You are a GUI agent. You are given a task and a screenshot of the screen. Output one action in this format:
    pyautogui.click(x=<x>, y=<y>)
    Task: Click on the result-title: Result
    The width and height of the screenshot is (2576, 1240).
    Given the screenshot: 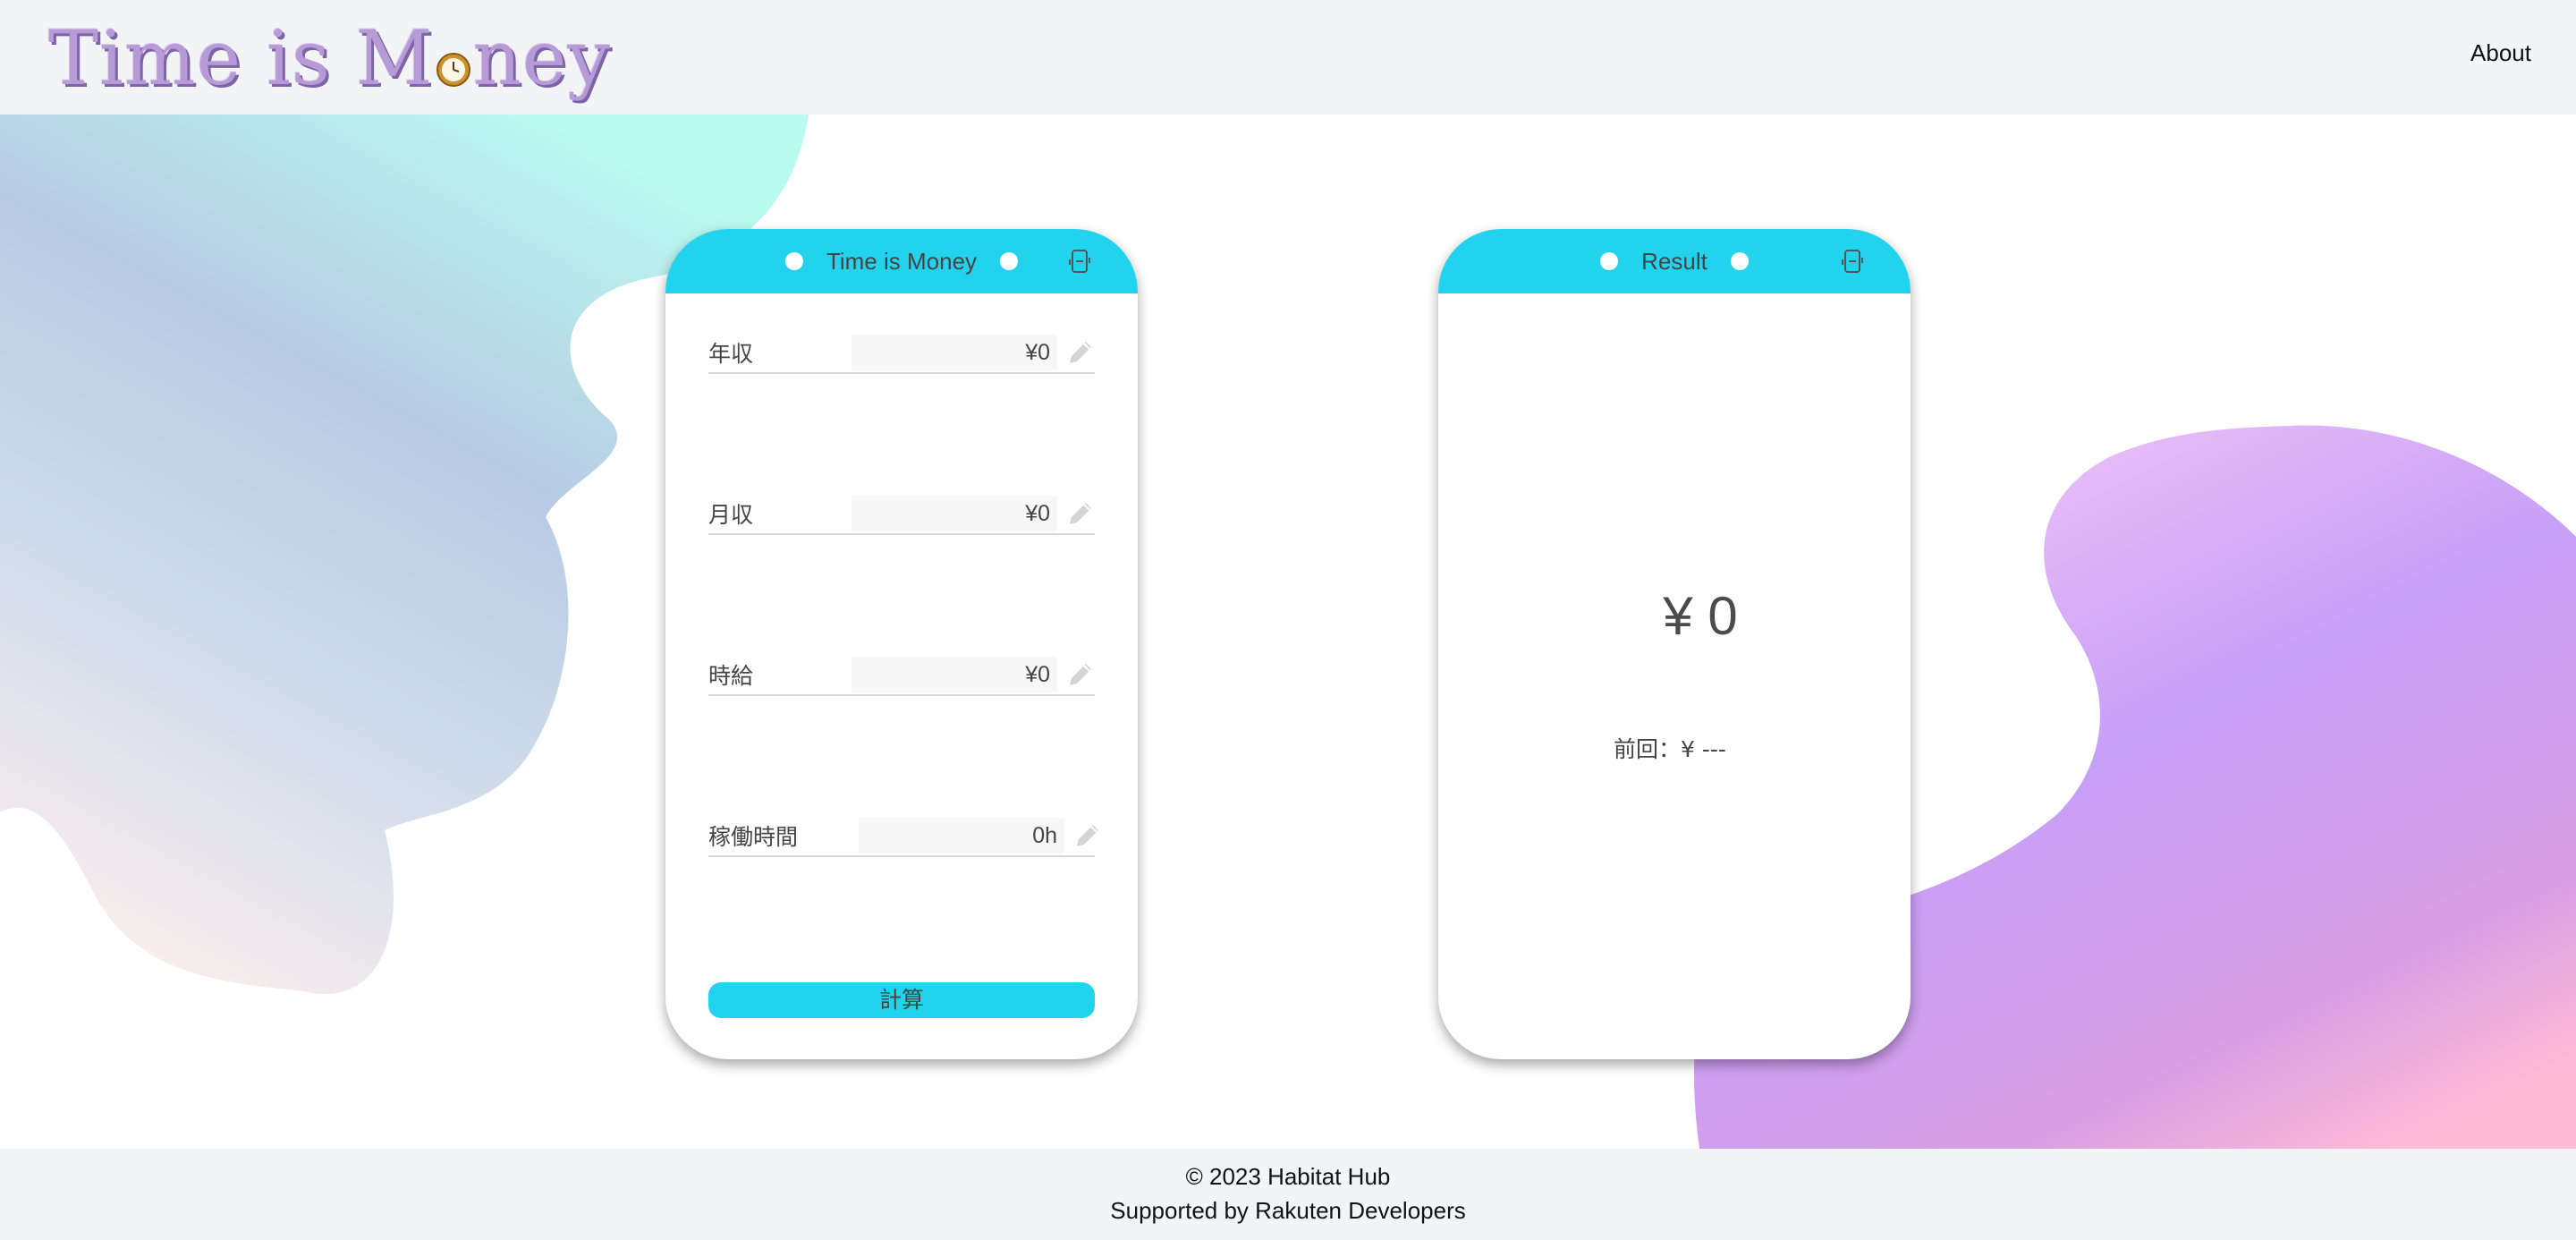 What is the action you would take?
    pyautogui.click(x=1674, y=261)
    